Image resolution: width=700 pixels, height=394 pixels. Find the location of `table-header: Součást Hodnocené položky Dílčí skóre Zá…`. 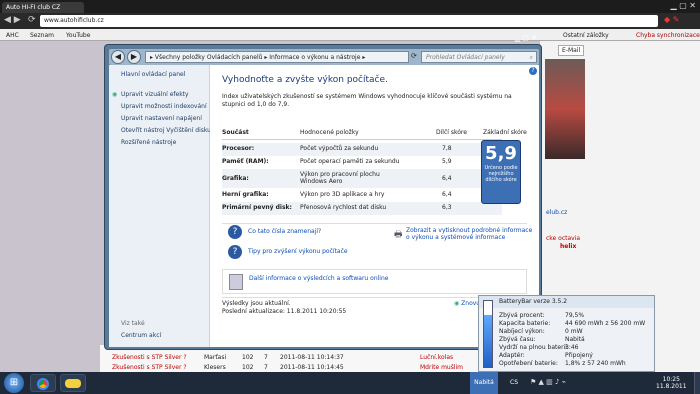

table-header: Součást Hodnocené položky Dílčí skóre Zá… is located at coordinates (374, 133).